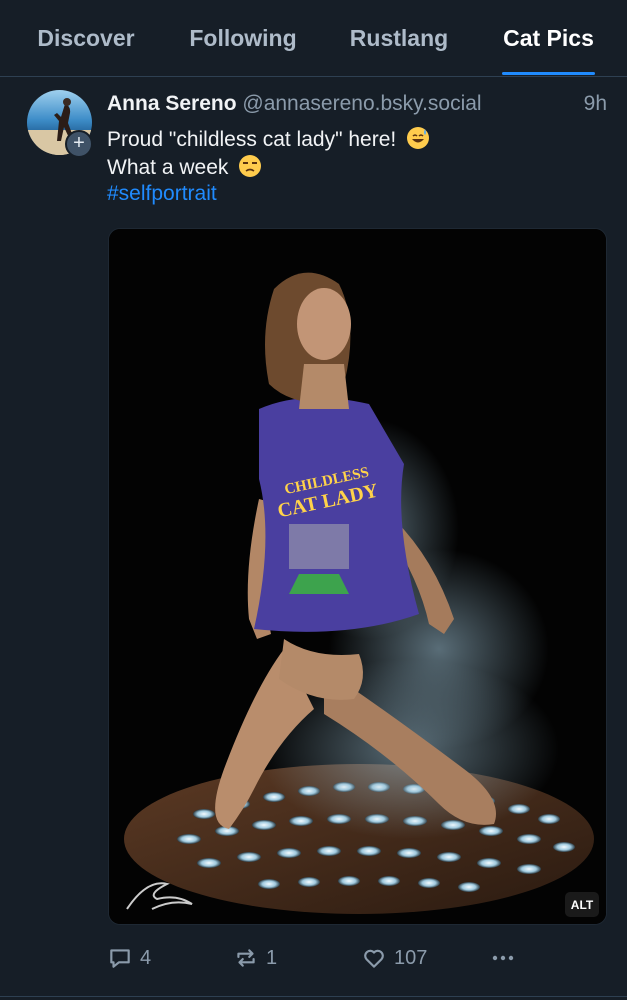  I want to click on repost-count: 1, so click(272, 957).